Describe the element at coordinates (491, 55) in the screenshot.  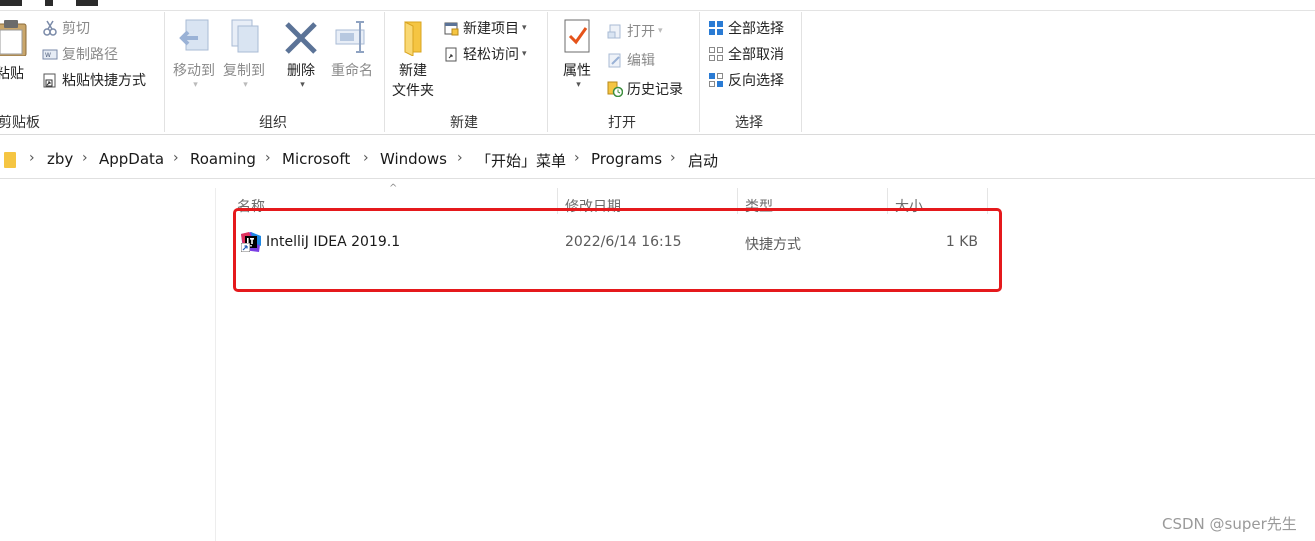
I see `easy-access-label: 轻松访问` at that location.